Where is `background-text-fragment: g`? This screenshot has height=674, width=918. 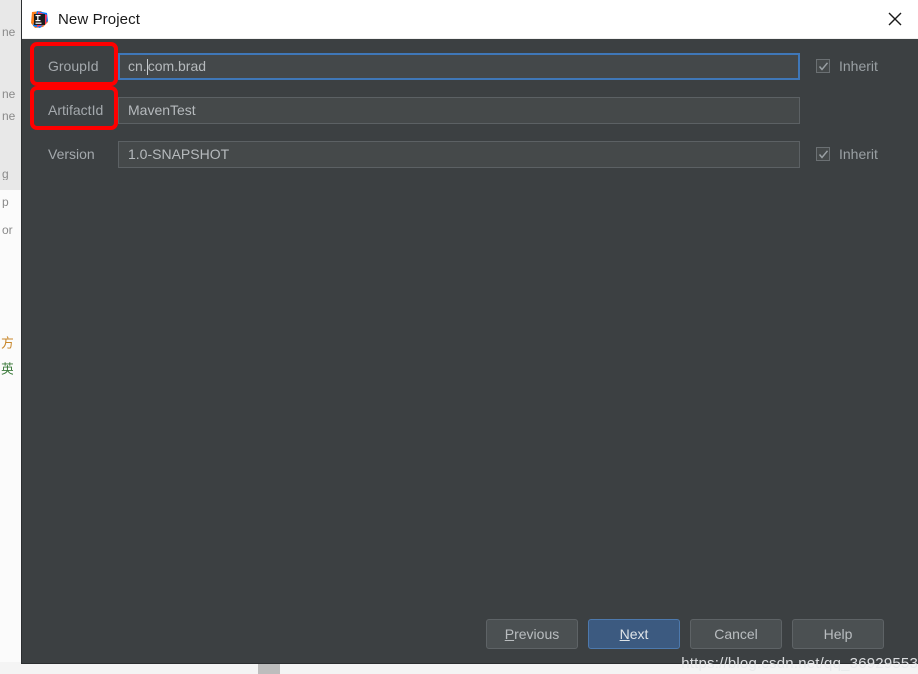
background-text-fragment: g is located at coordinates (5, 174).